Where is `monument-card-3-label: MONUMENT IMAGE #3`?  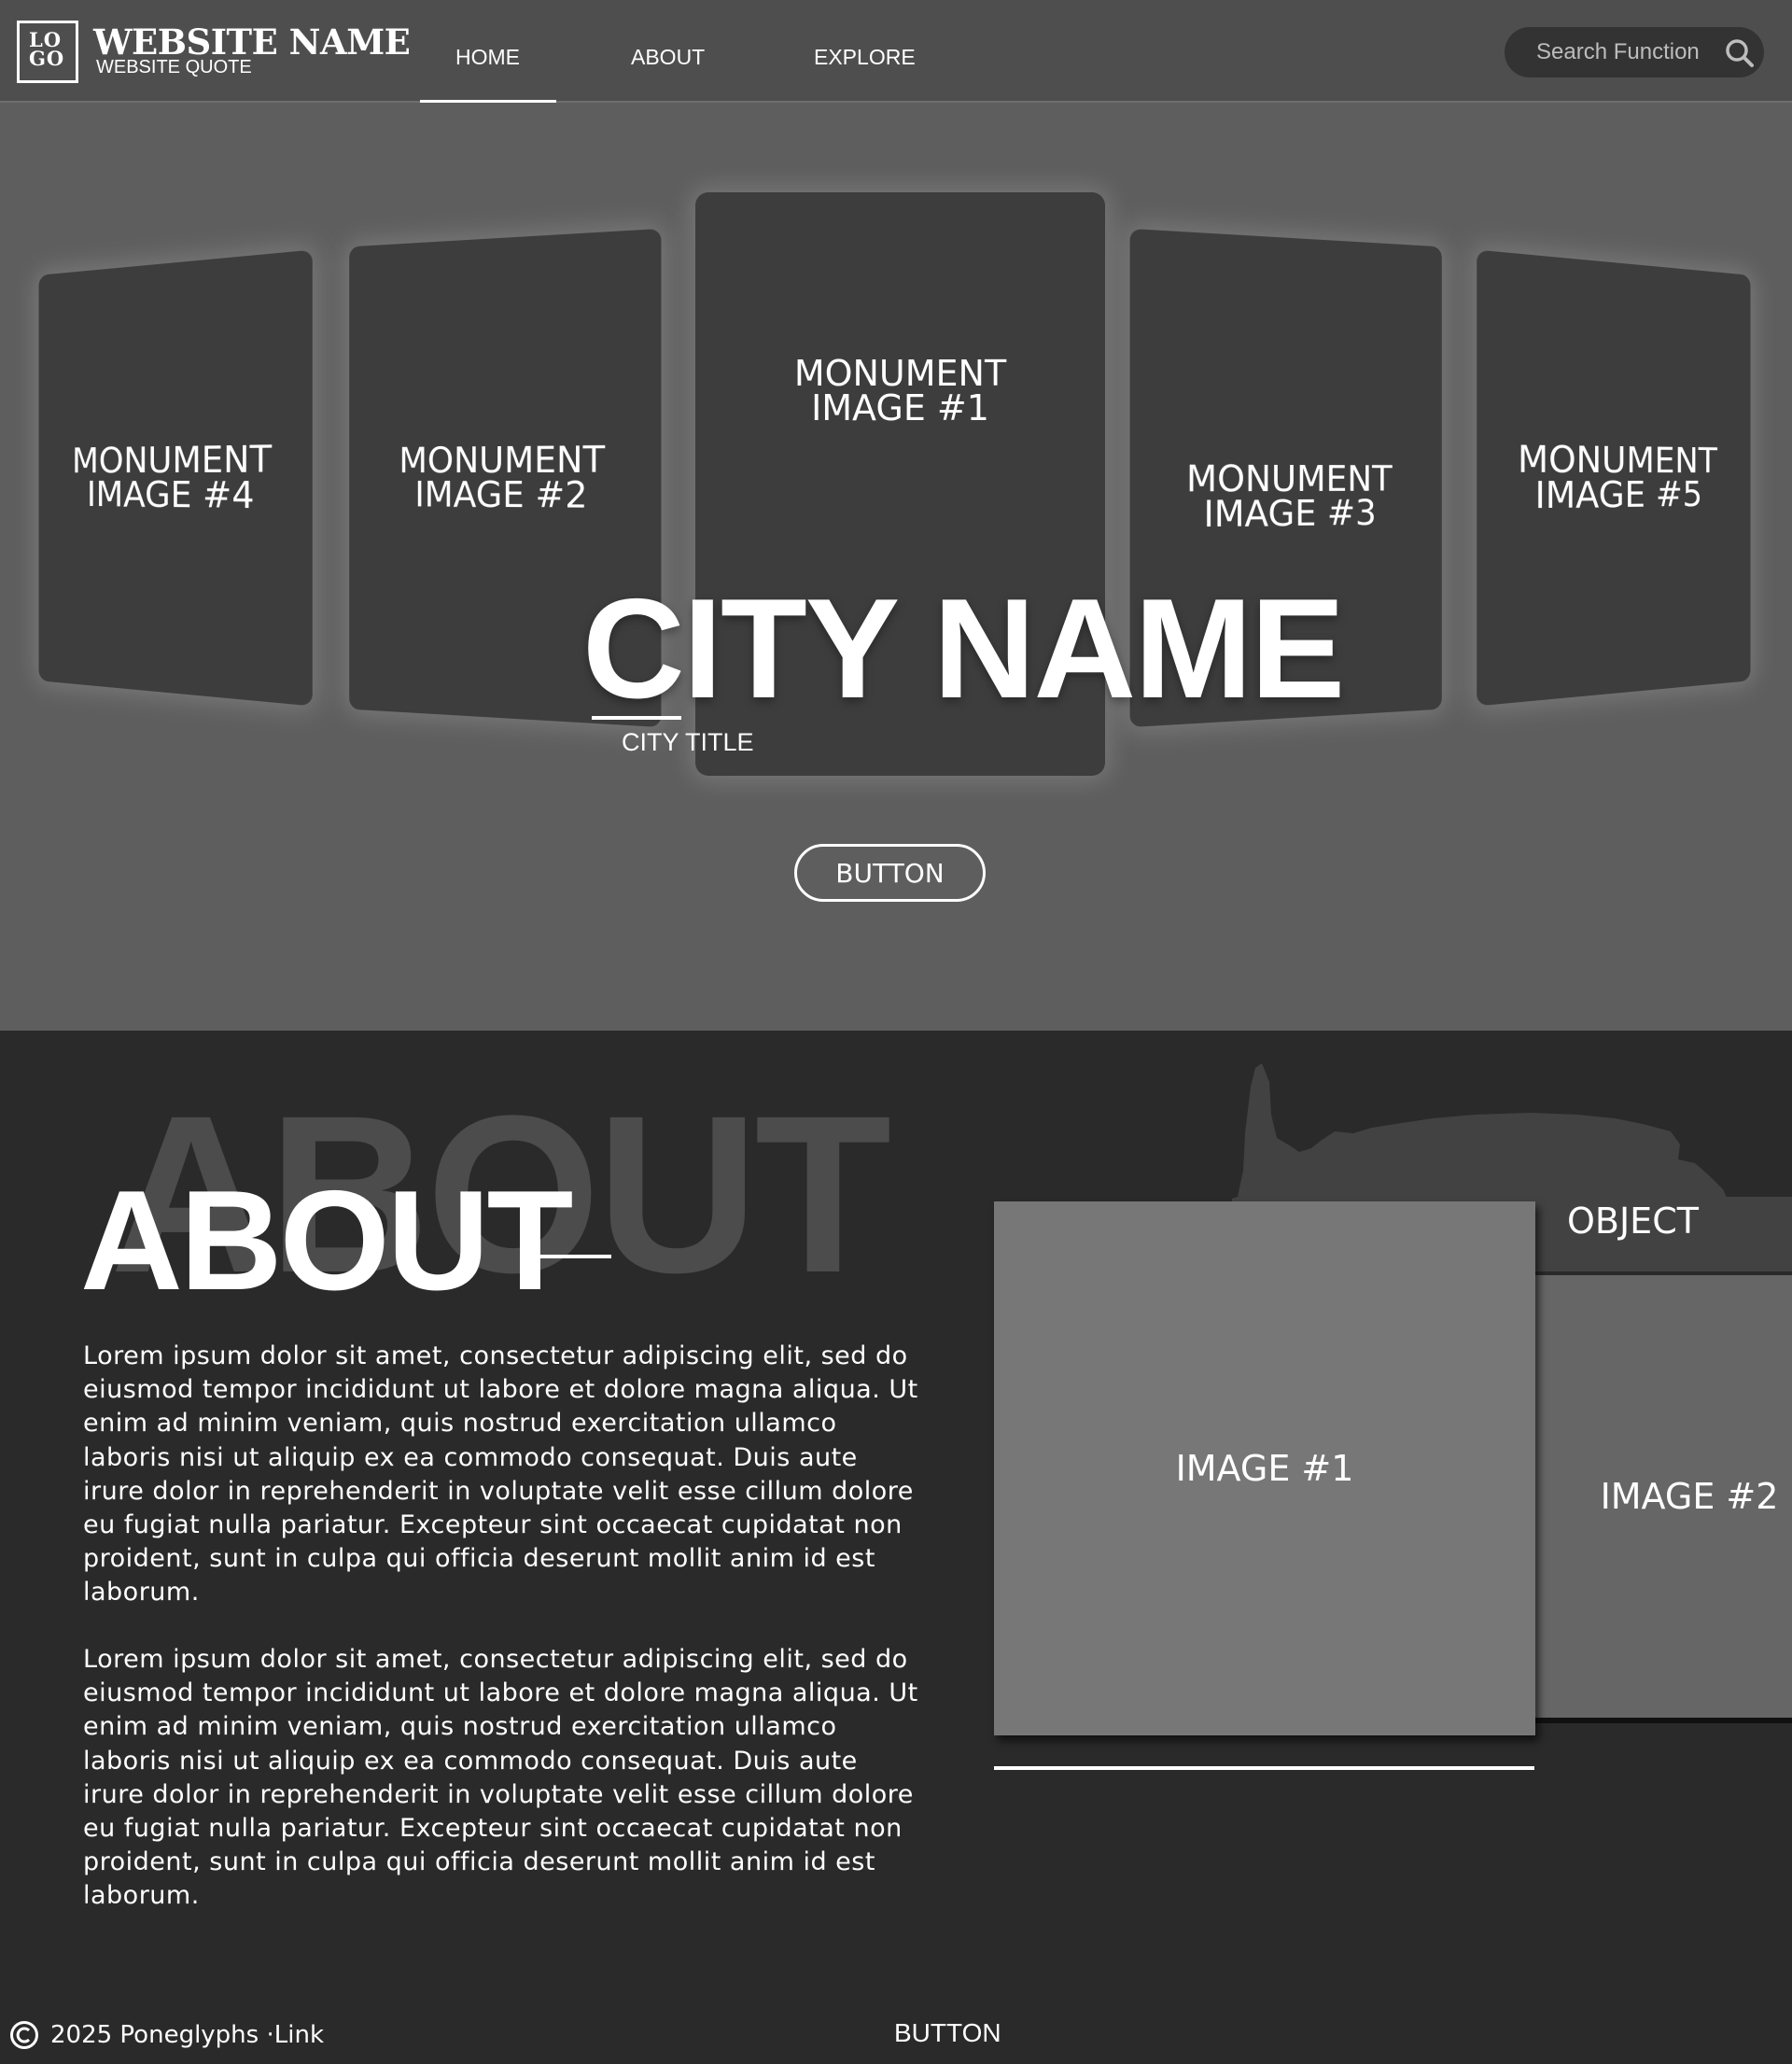 monument-card-3-label: MONUMENT IMAGE #3 is located at coordinates (1289, 497).